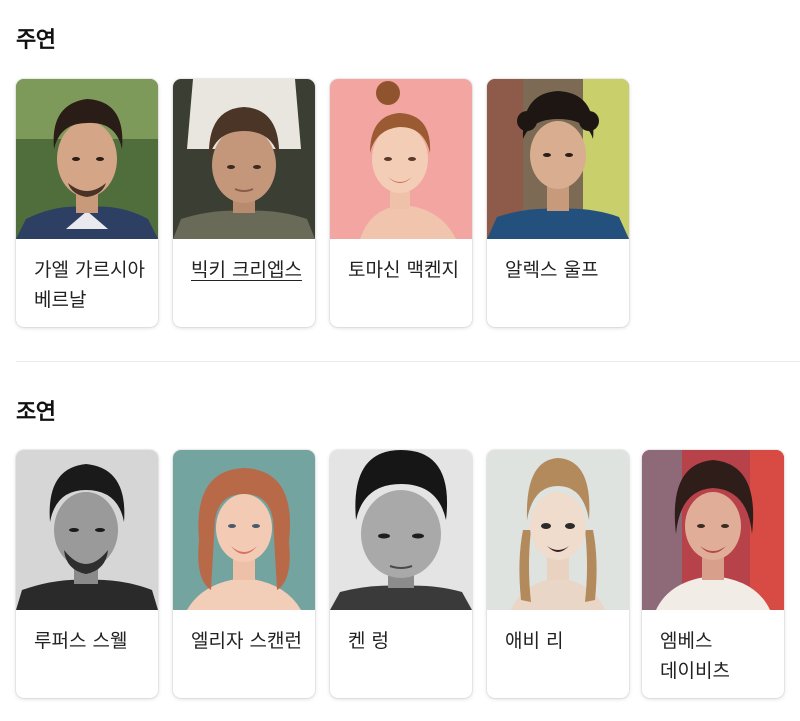  Describe the element at coordinates (81, 641) in the screenshot. I see `actor-name: 루퍼스 스웰` at that location.